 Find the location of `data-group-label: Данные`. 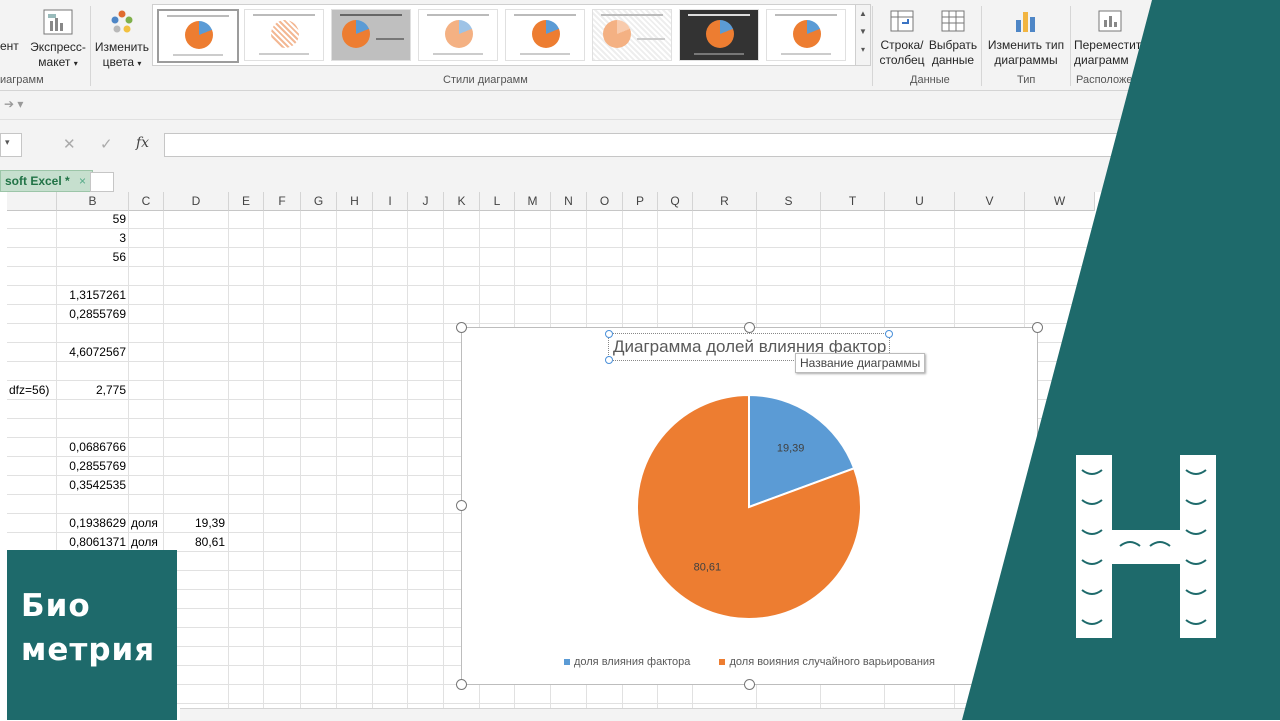

data-group-label: Данные is located at coordinates (930, 80).